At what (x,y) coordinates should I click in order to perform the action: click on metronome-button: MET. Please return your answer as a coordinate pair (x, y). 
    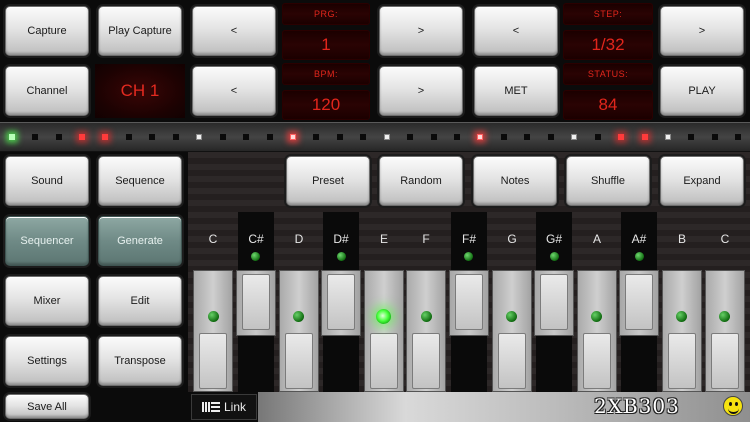
    Looking at the image, I should click on (516, 91).